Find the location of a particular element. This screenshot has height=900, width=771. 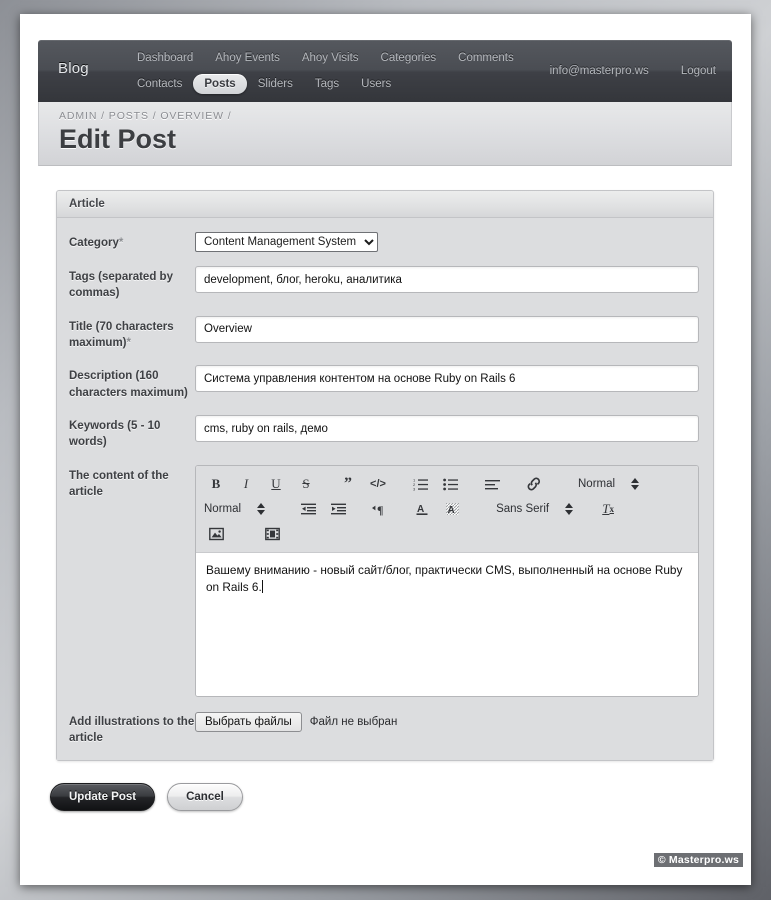

link-icon is located at coordinates (534, 484).